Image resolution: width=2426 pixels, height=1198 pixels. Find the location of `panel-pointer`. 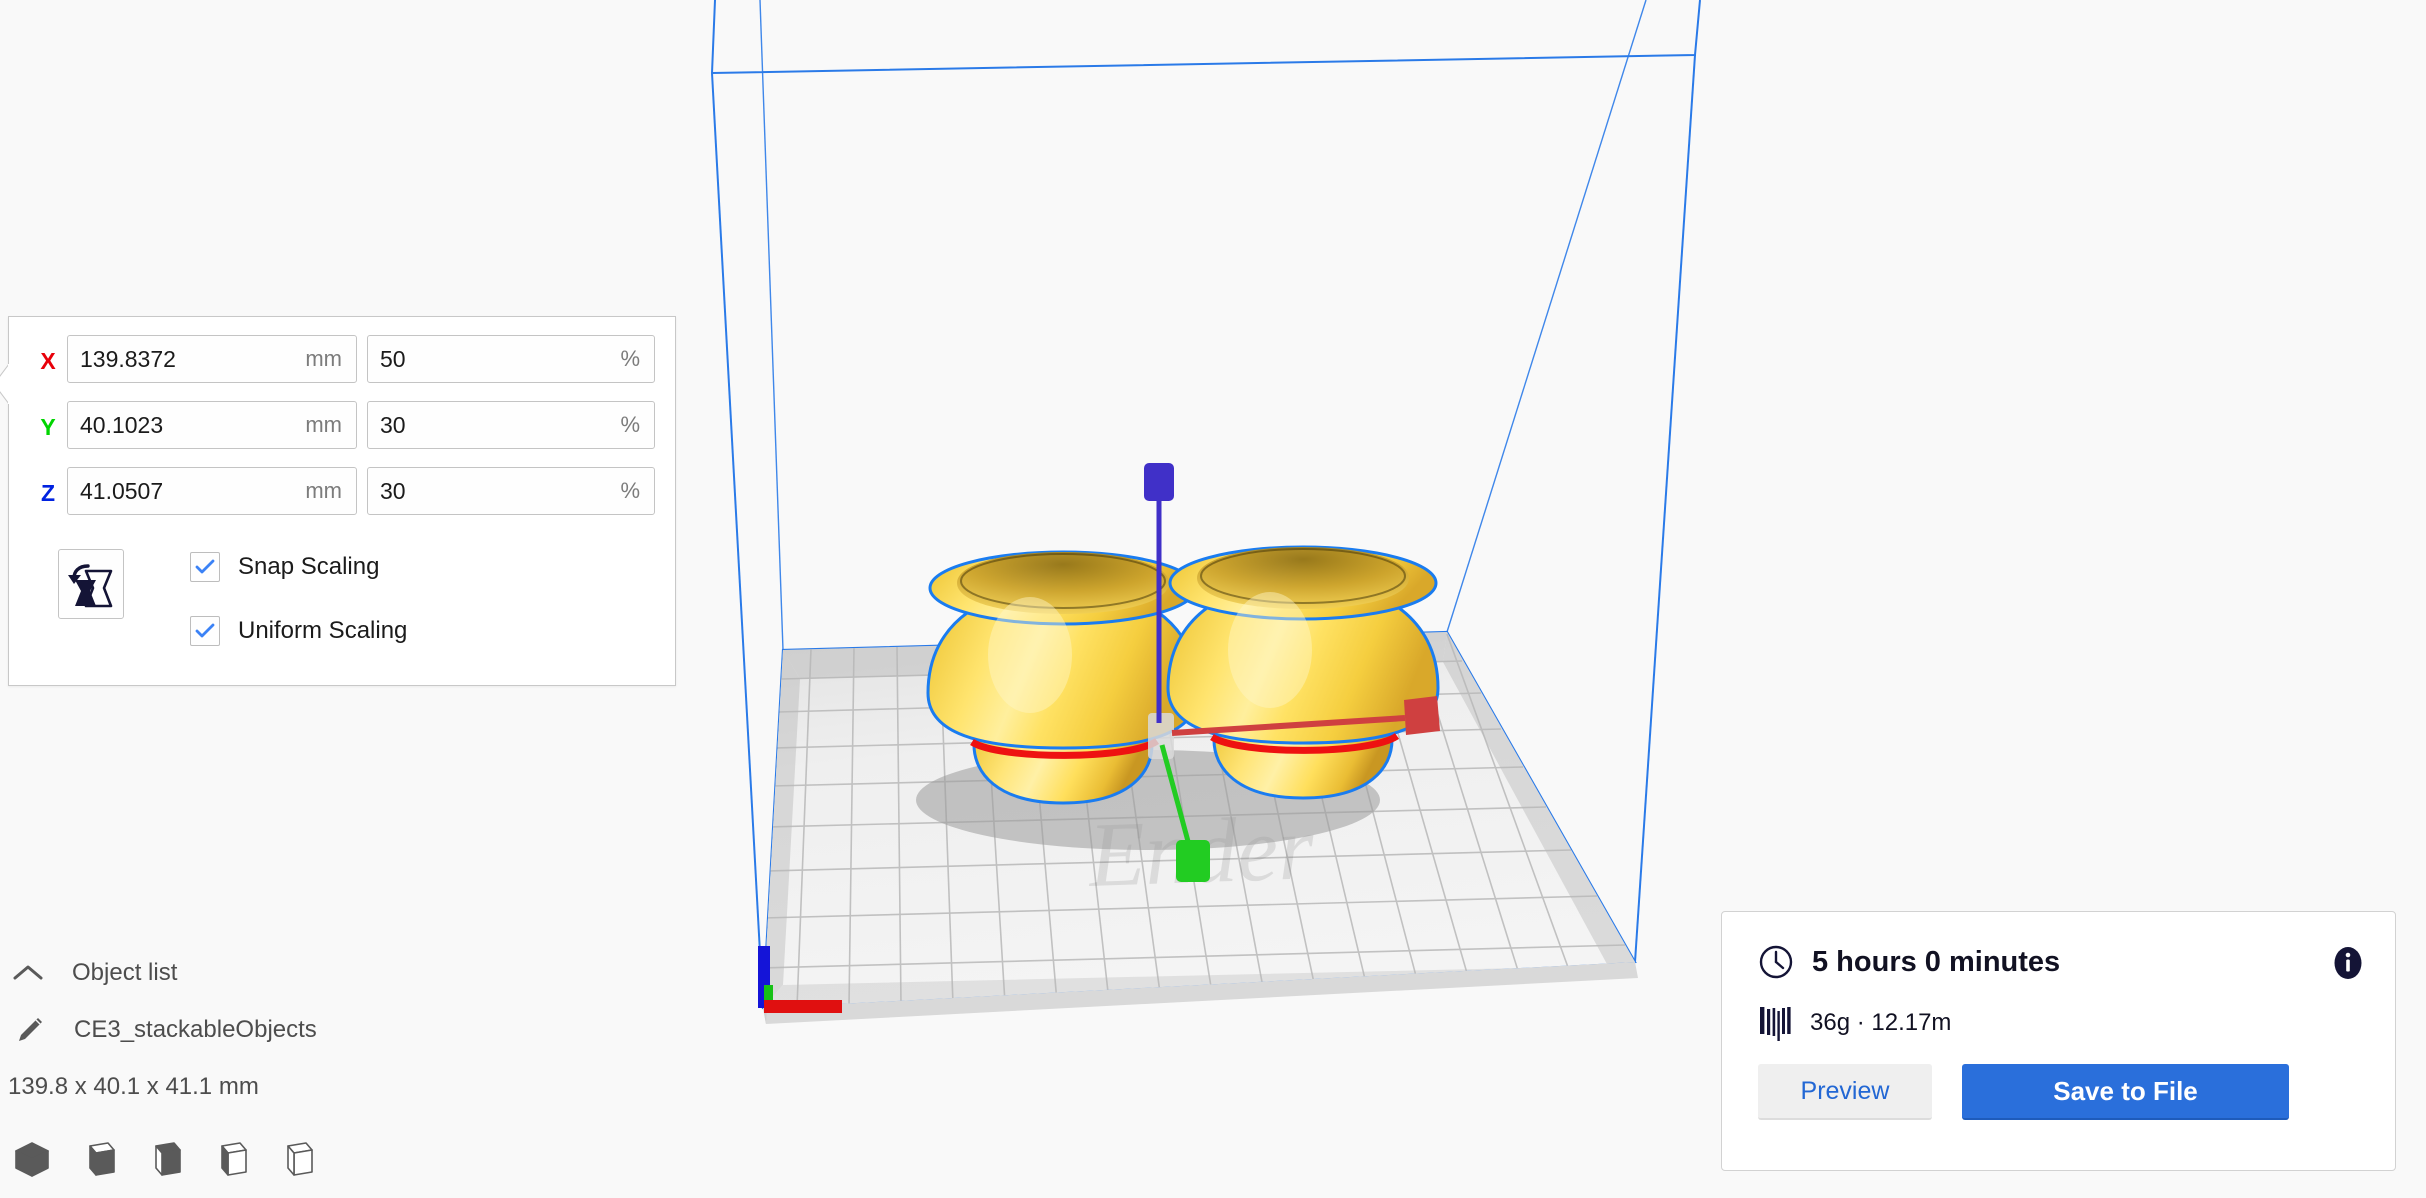

panel-pointer is located at coordinates (4, 384).